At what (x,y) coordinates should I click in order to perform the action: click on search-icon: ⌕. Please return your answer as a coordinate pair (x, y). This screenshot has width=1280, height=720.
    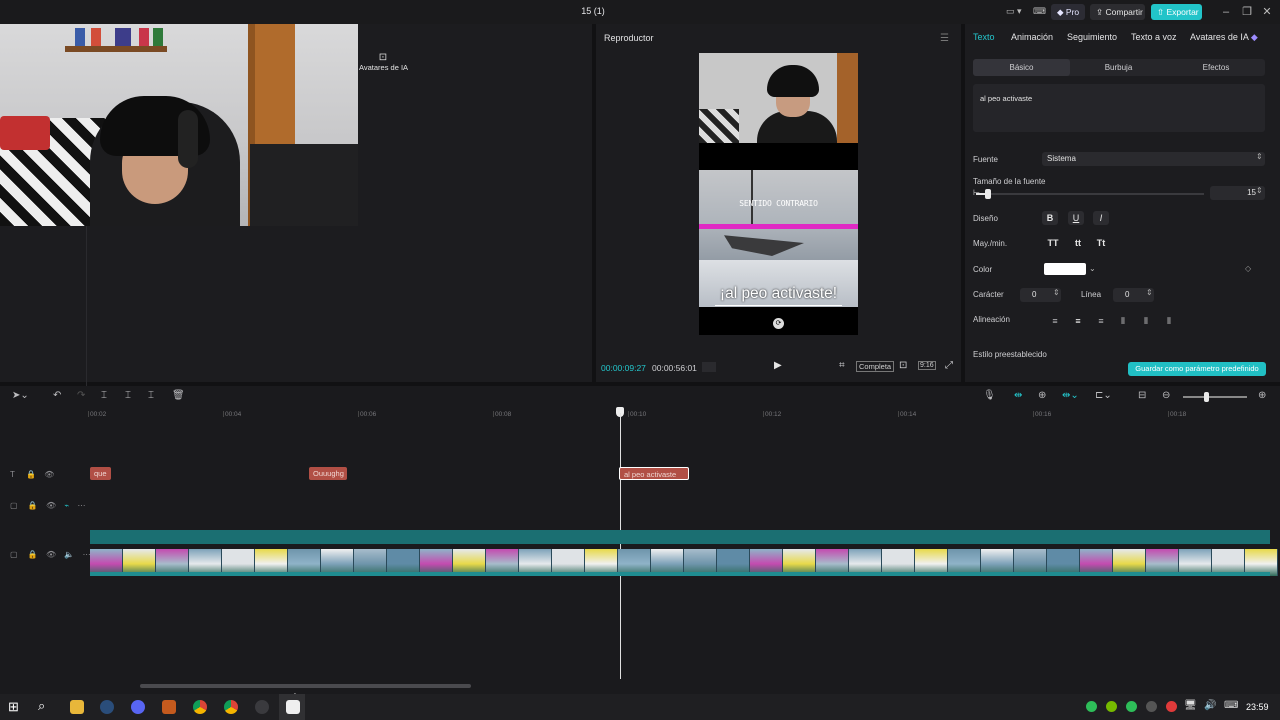
    Looking at the image, I should click on (41, 706).